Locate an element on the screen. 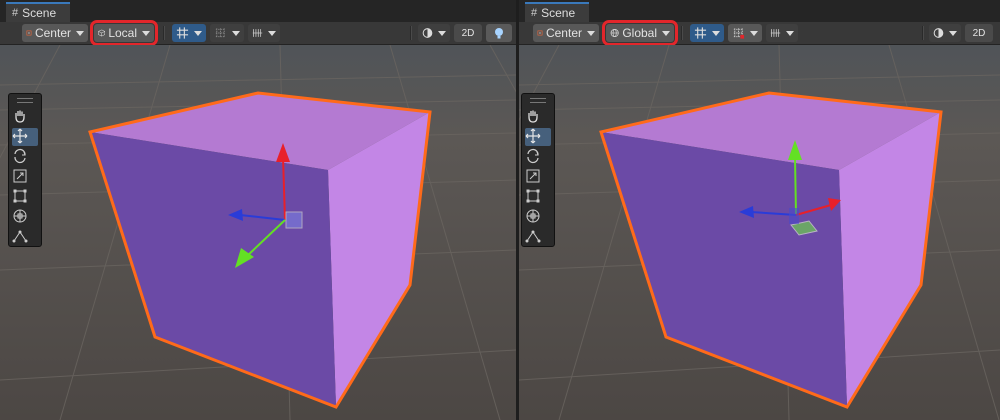  space-mode-dropdown: Local is located at coordinates (124, 33).